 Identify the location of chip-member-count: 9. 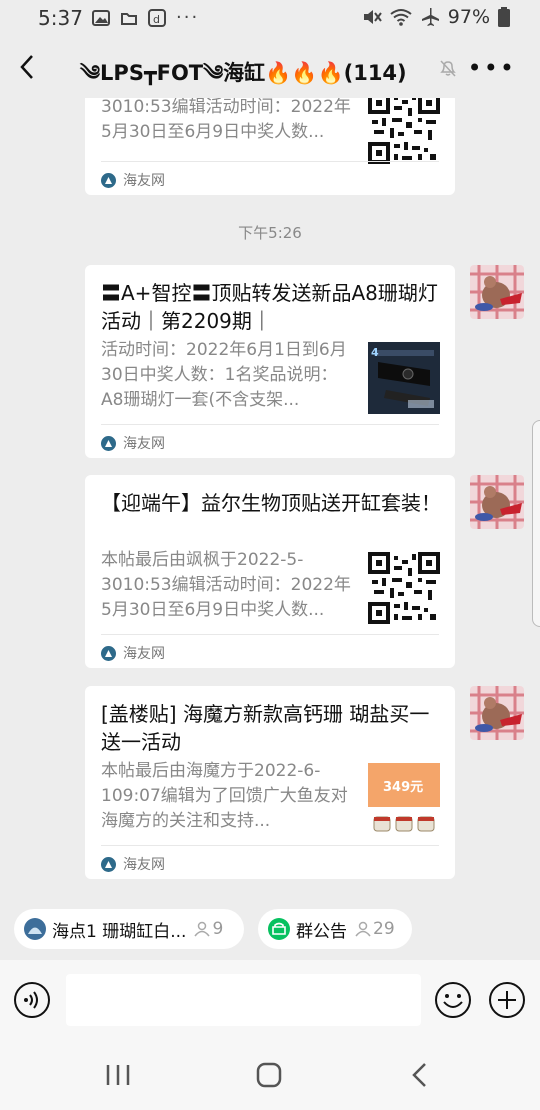
(208, 929).